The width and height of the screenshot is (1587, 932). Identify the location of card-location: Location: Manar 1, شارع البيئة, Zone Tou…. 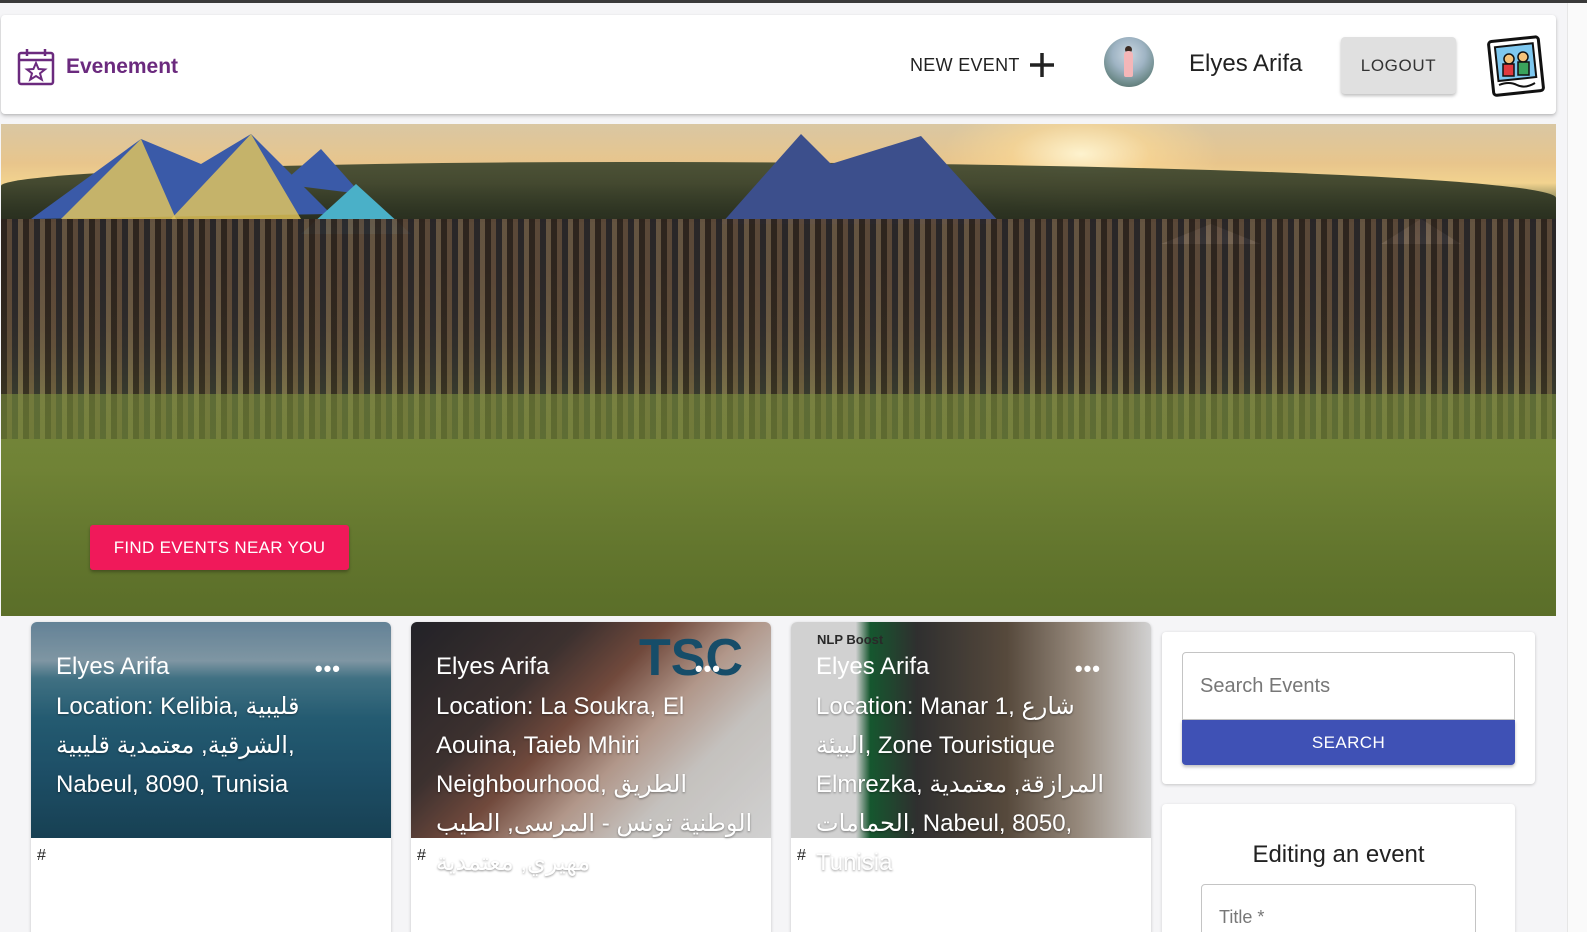
(960, 784).